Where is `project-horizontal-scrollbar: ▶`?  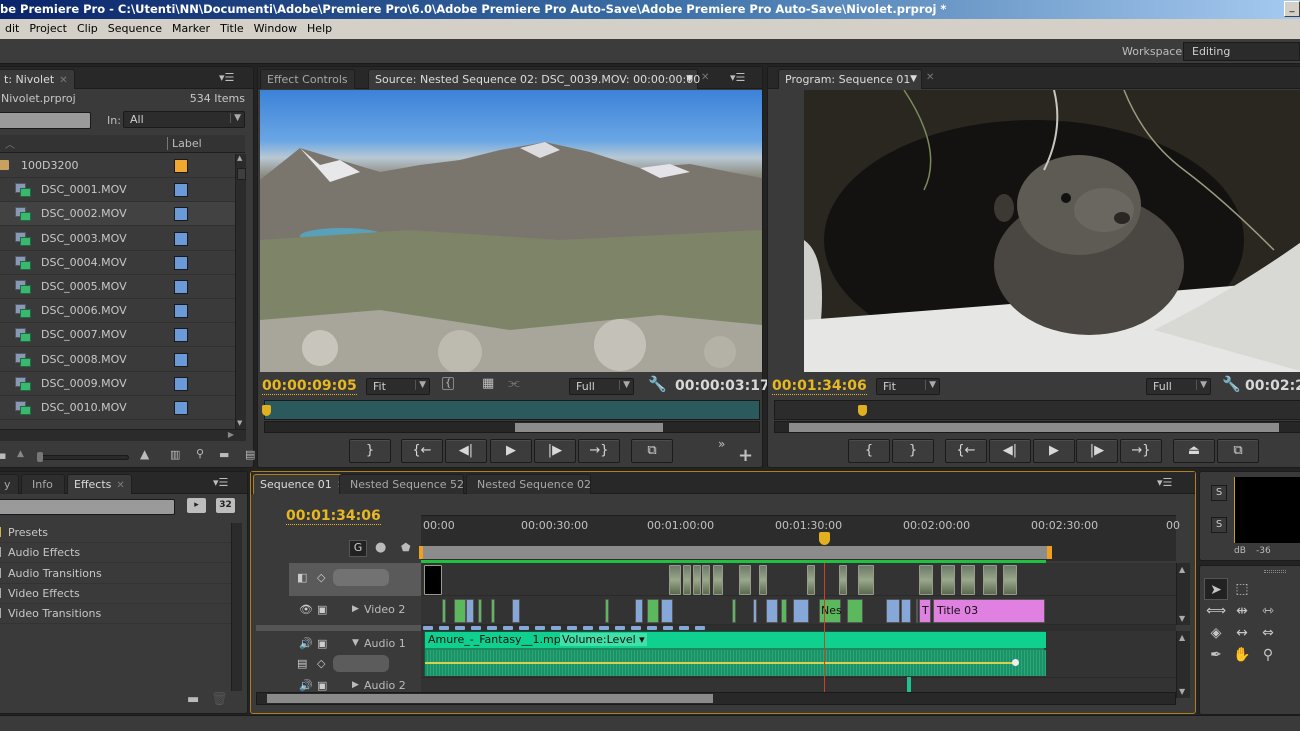
project-horizontal-scrollbar: ▶ is located at coordinates (123, 435).